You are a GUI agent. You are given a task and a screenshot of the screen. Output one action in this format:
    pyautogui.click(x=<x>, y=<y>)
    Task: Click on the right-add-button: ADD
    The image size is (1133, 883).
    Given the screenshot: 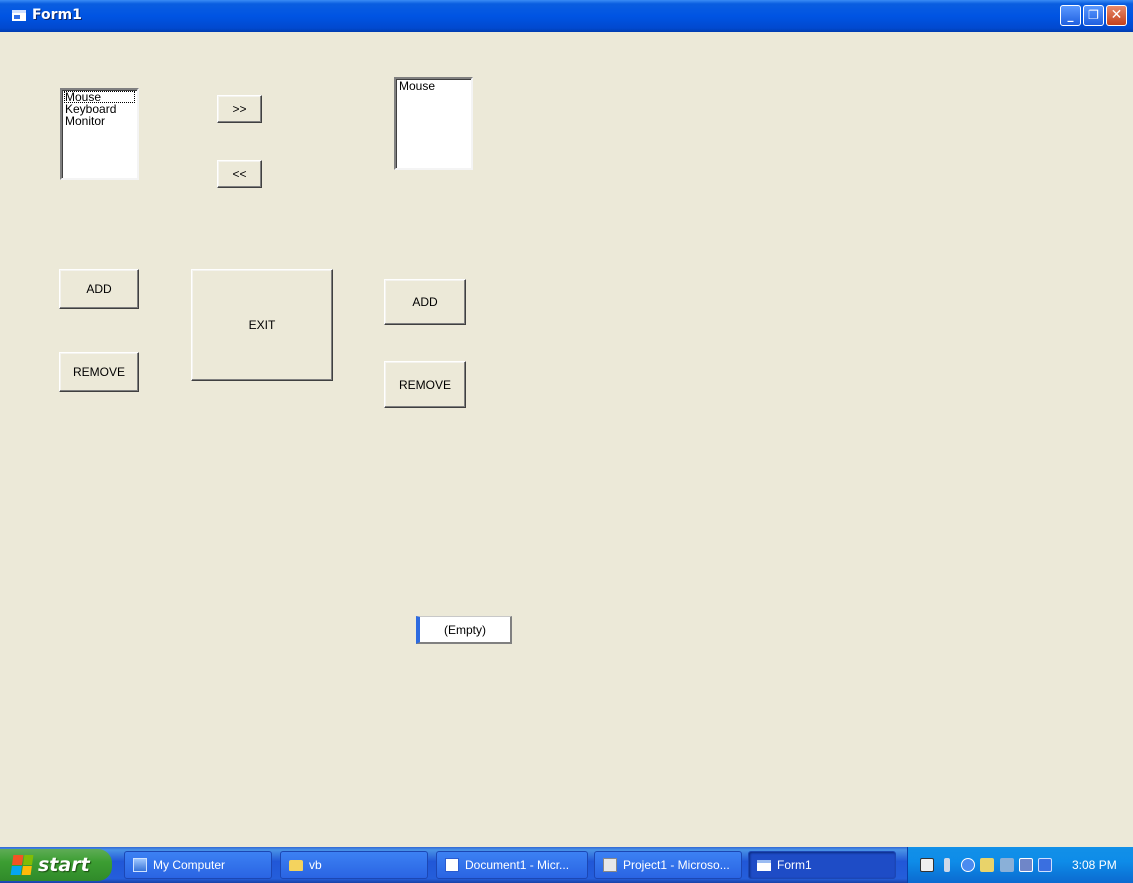 What is the action you would take?
    pyautogui.click(x=425, y=302)
    